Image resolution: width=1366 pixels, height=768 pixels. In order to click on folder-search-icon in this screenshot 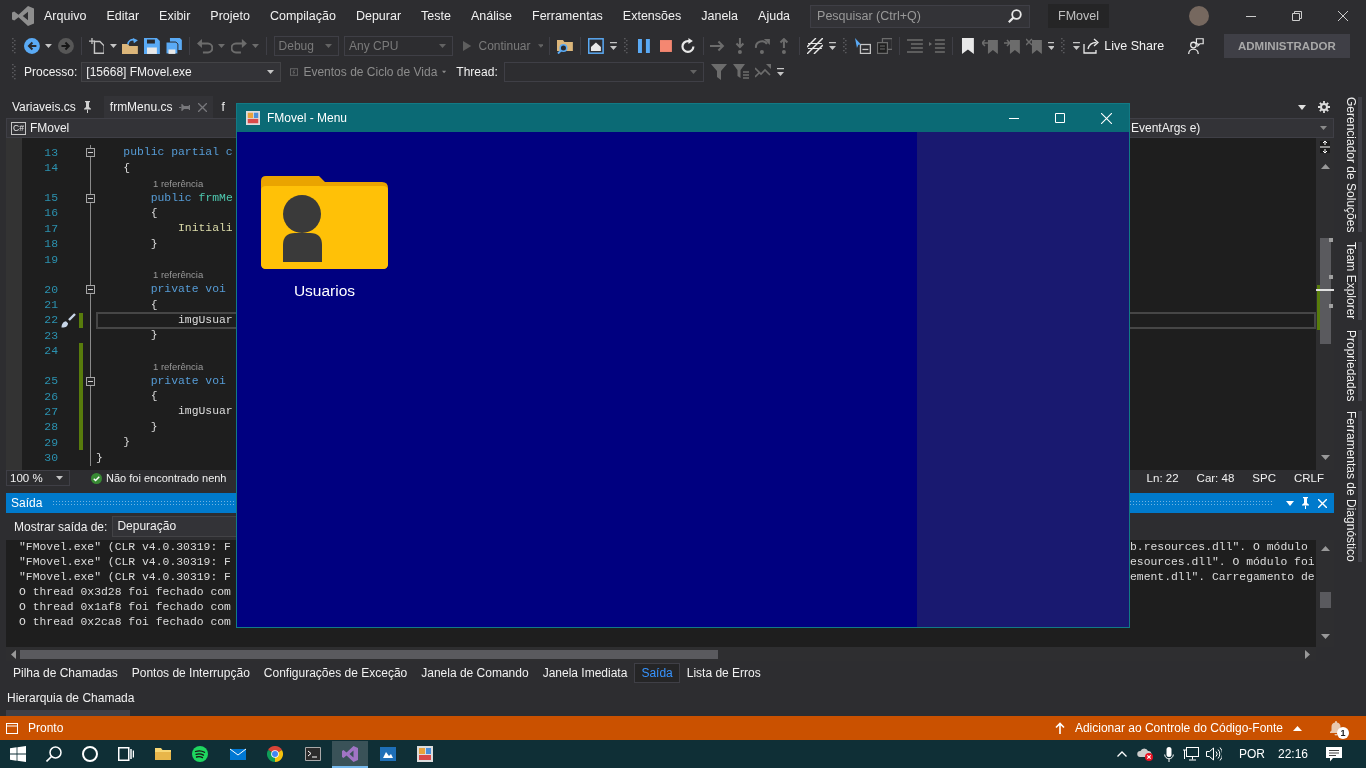, I will do `click(565, 46)`.